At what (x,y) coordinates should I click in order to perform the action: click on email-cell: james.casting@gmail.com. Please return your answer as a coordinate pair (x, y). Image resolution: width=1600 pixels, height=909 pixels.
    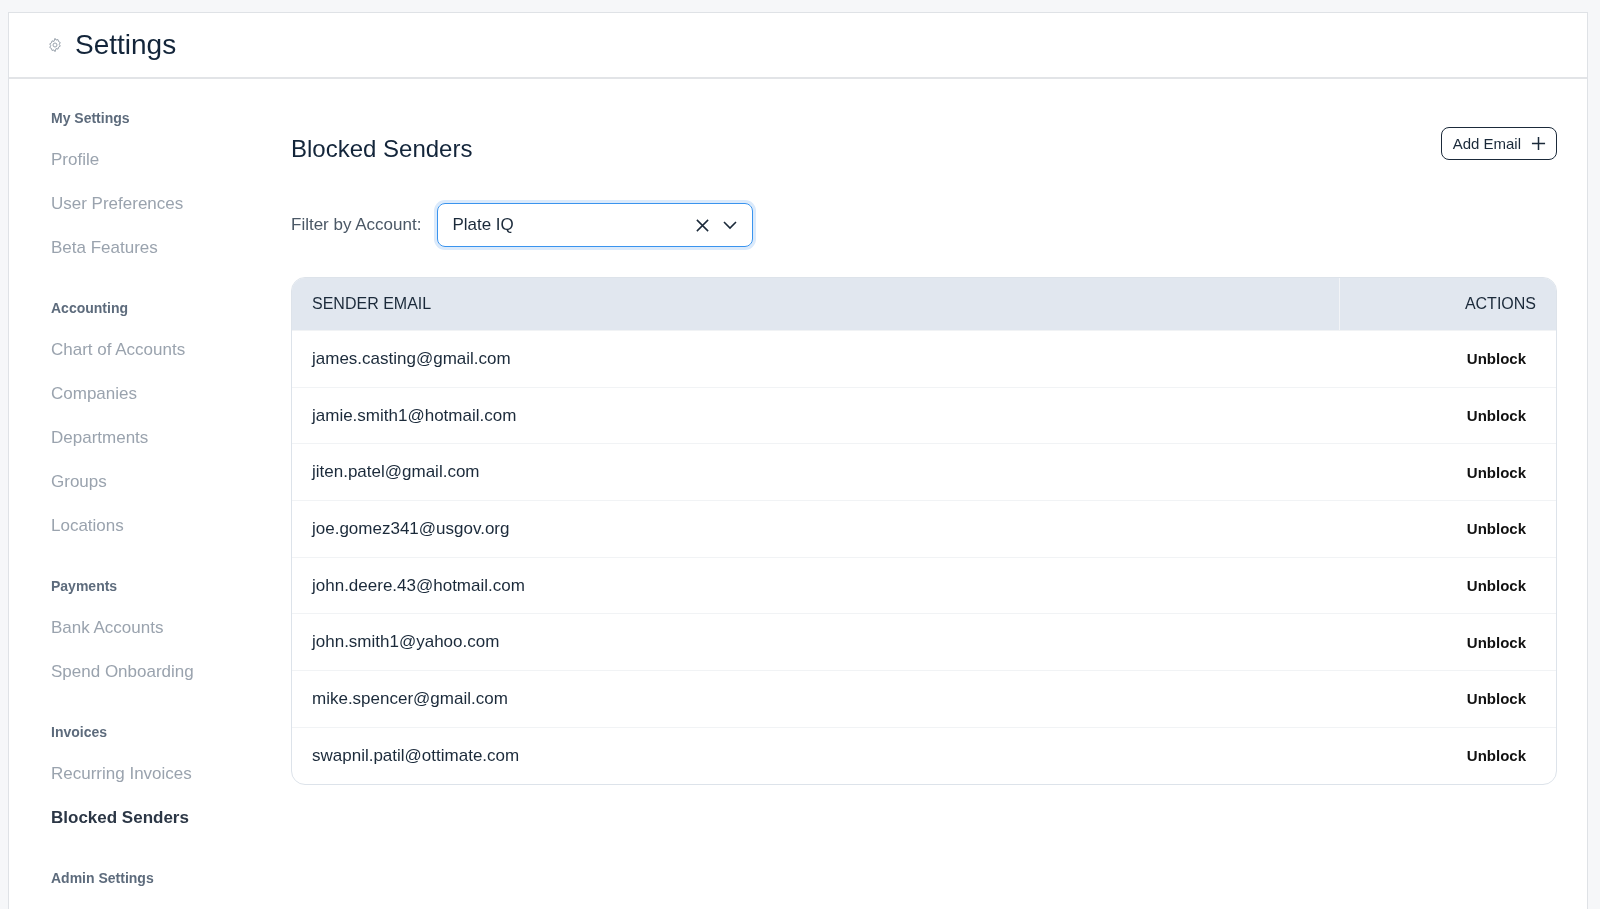
    Looking at the image, I should click on (411, 358).